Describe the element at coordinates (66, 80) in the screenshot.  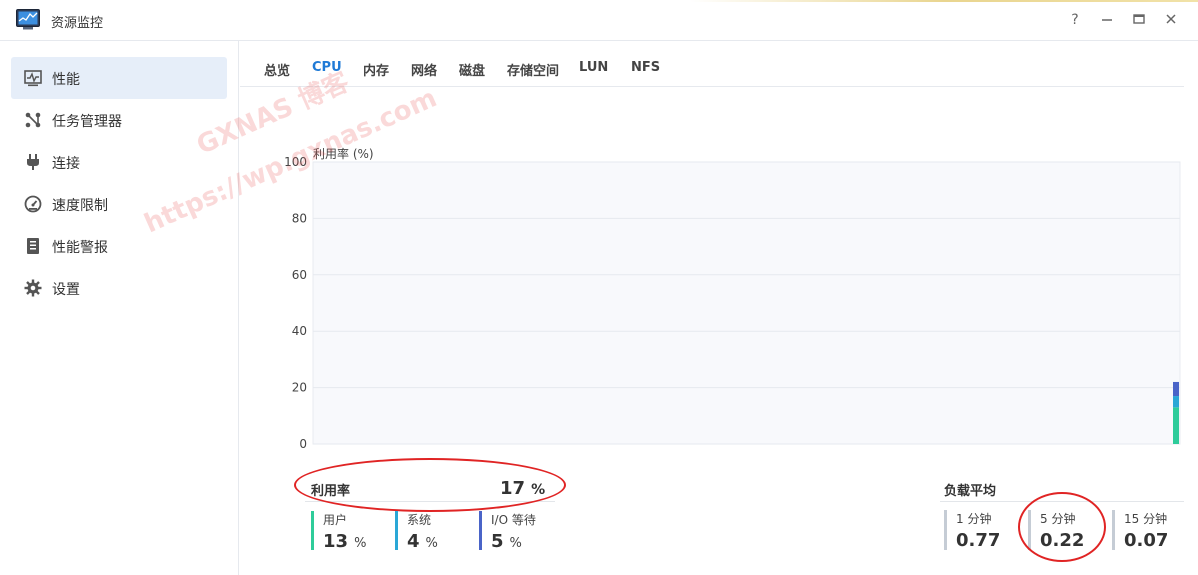
I see `sidebar-item-label: 性能` at that location.